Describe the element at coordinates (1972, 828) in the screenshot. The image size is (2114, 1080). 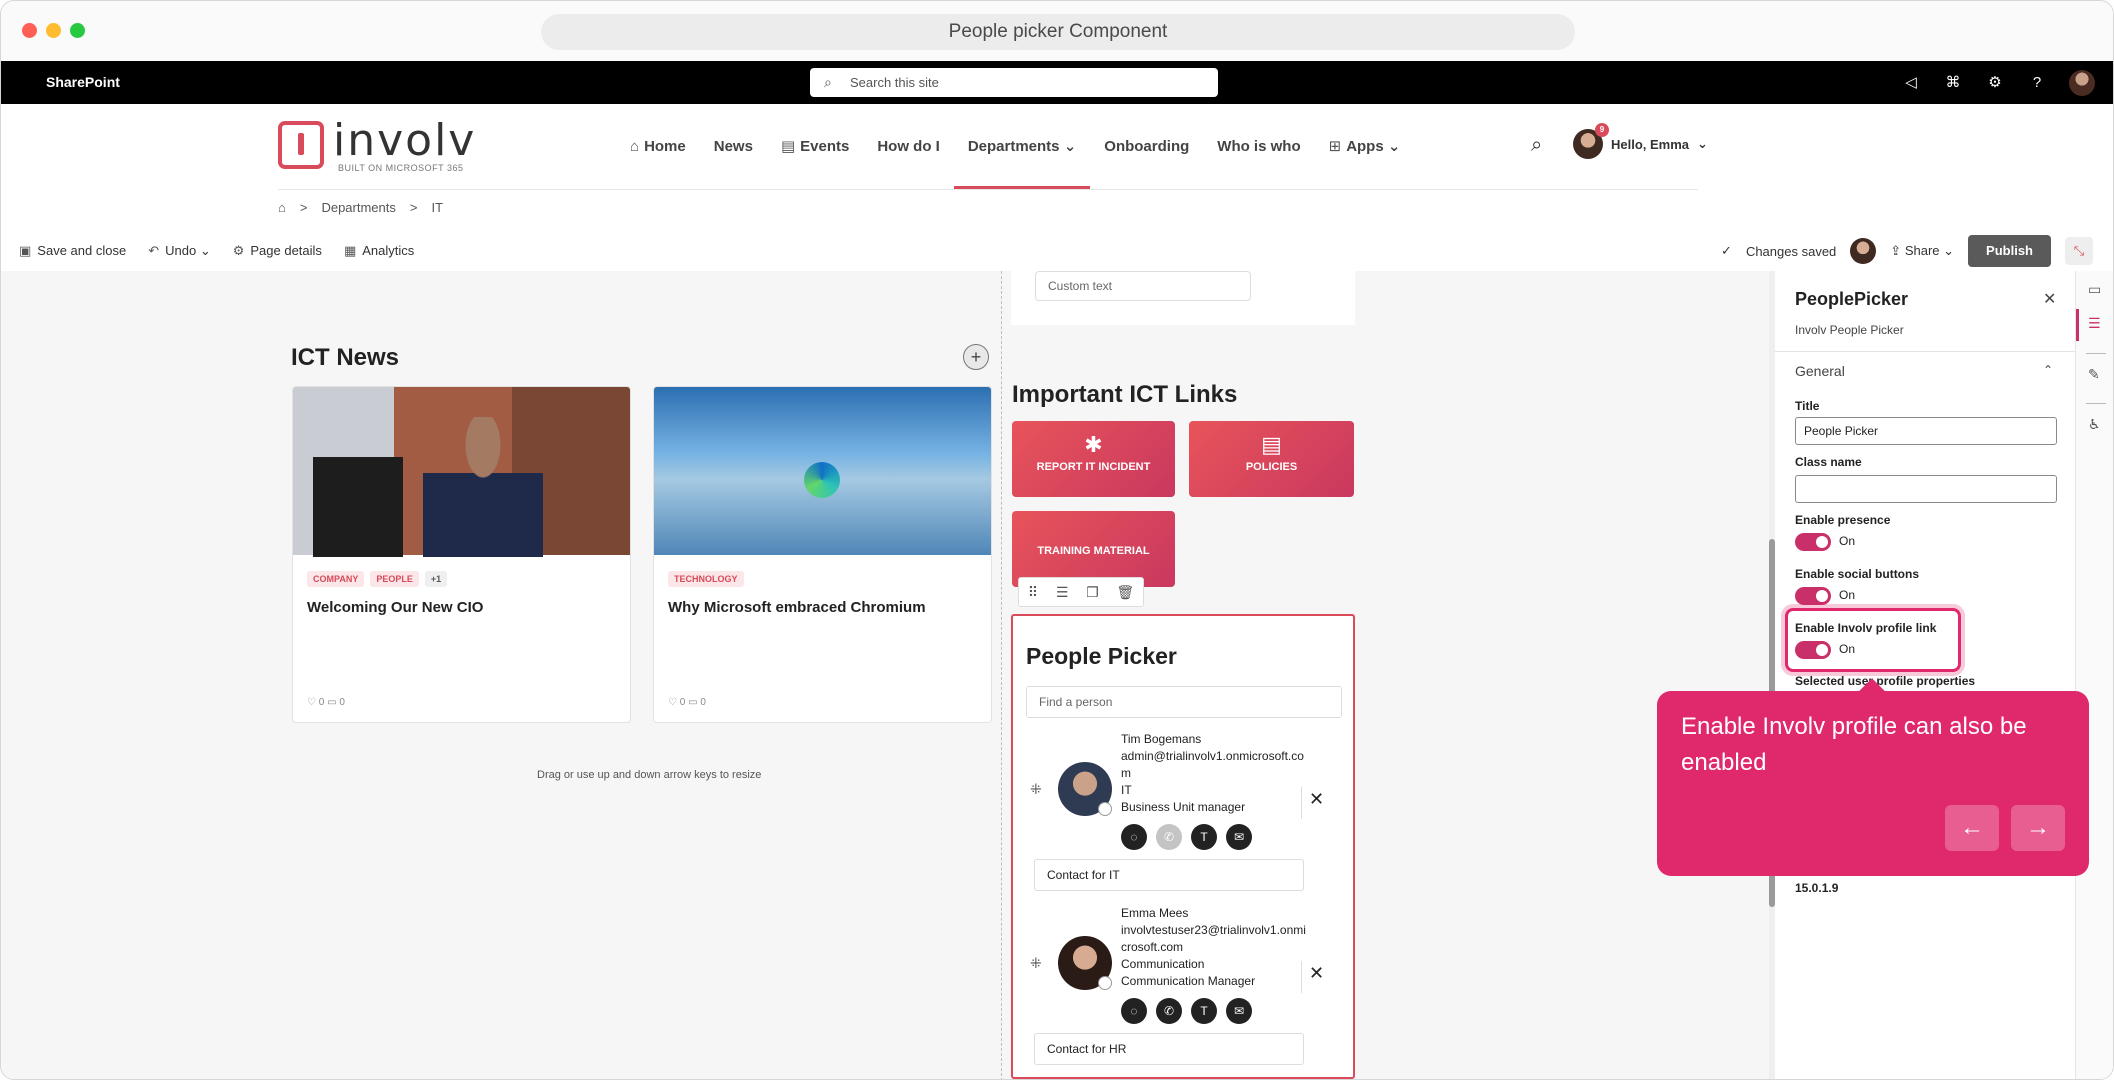
I see `previous-step-button: ←` at that location.